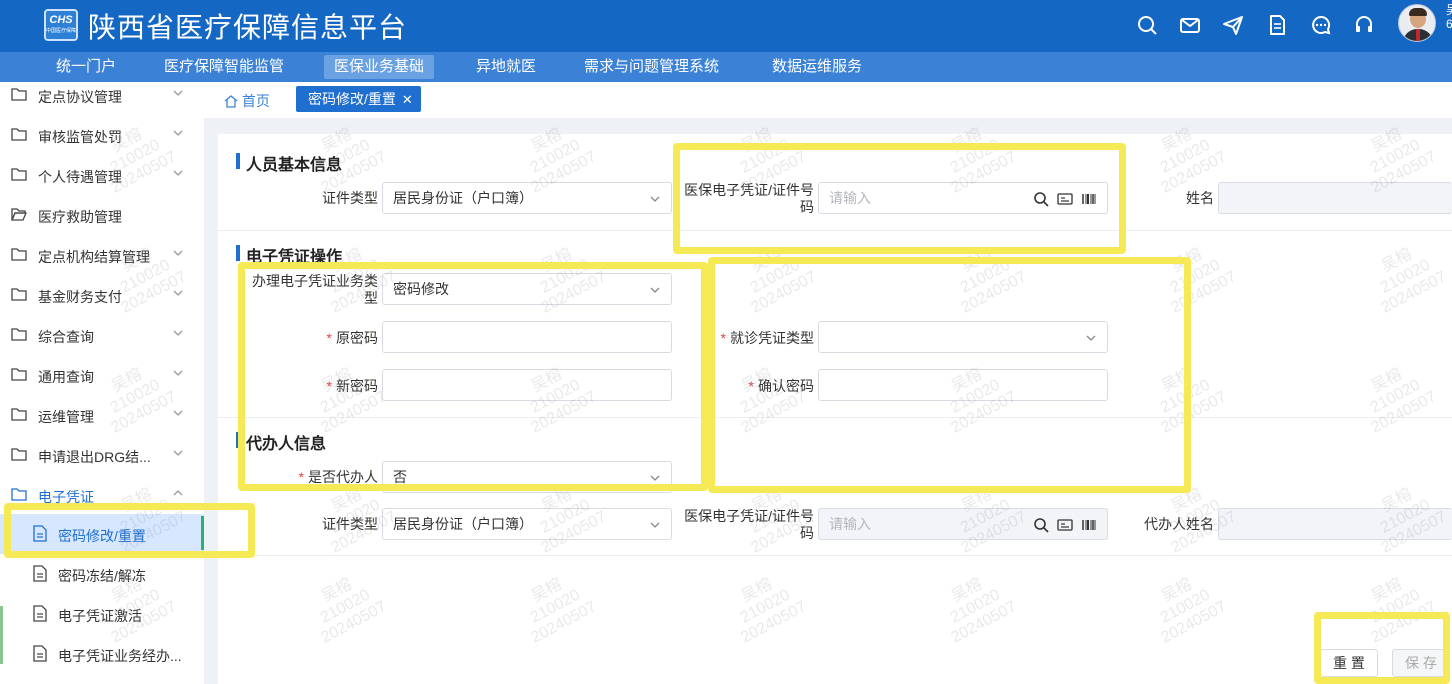  I want to click on visit-cert-type-label: * 就诊凭证类型, so click(767, 338).